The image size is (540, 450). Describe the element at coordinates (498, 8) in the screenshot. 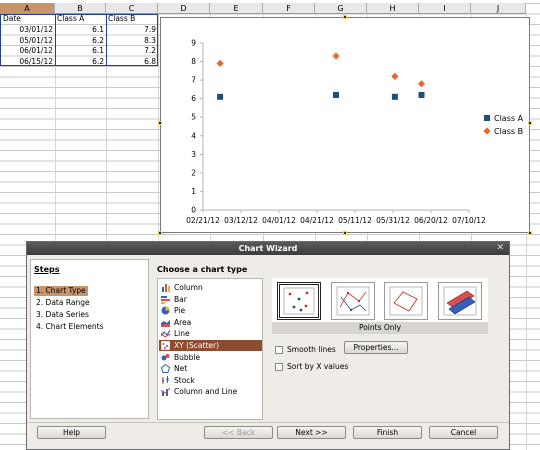

I see `column-header-j: J` at that location.